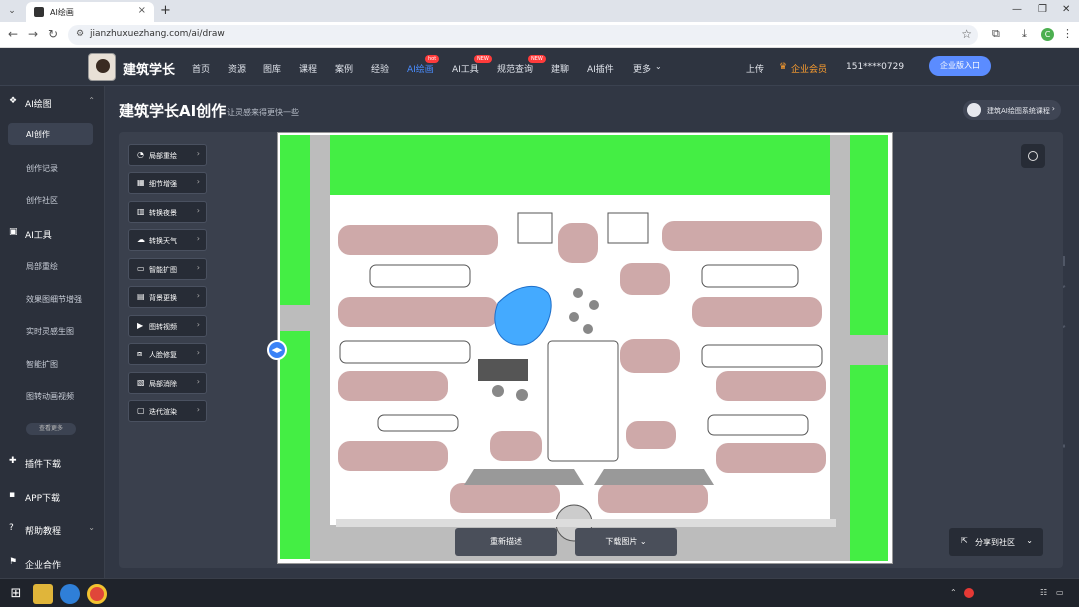 This screenshot has width=1079, height=607. What do you see at coordinates (97, 594) in the screenshot?
I see `chrome-browser-icon` at bounding box center [97, 594].